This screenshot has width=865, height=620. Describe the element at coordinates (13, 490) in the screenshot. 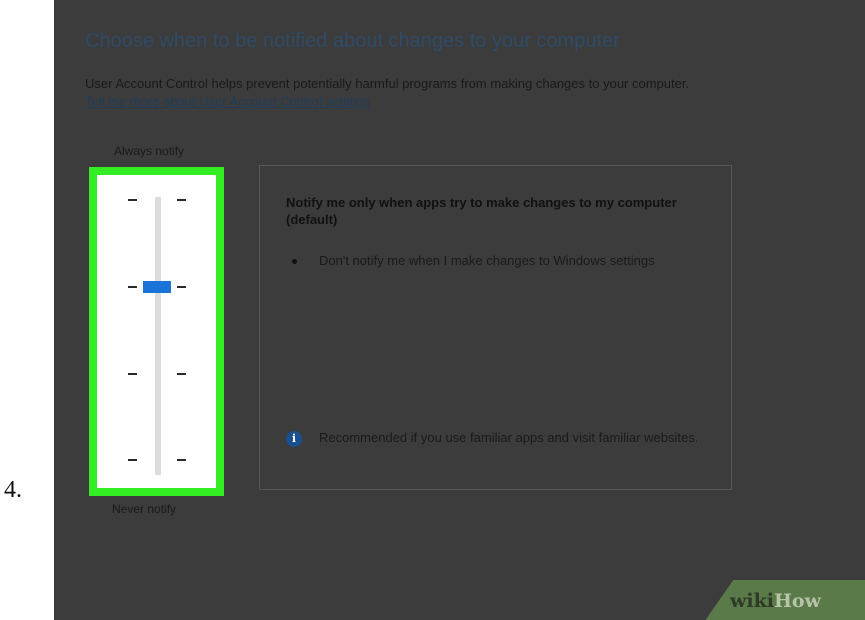

I see `step-number: 4.` at that location.